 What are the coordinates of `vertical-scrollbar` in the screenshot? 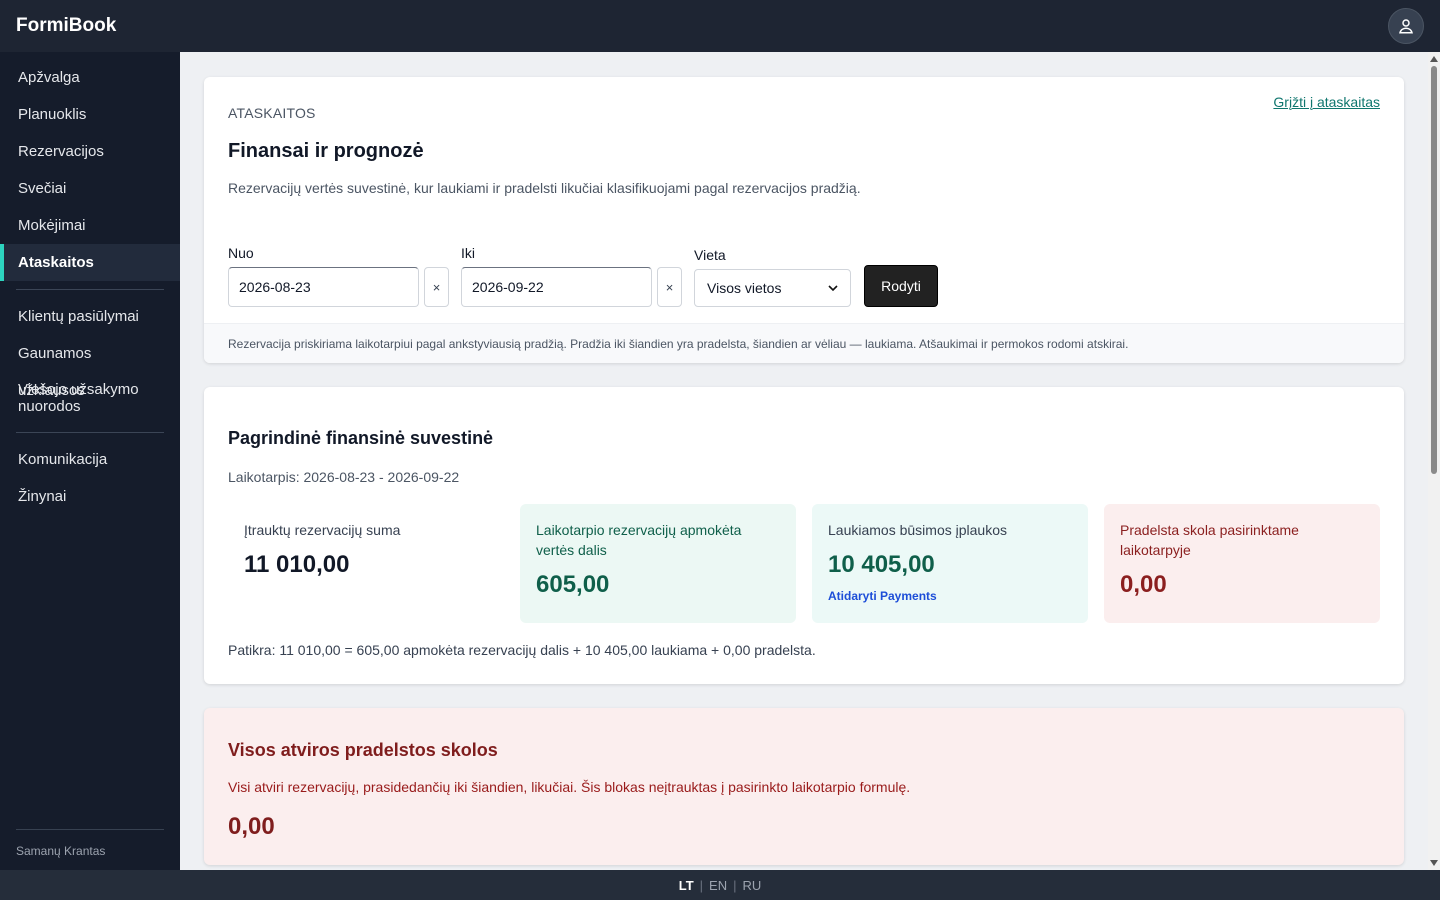 It's located at (1434, 461).